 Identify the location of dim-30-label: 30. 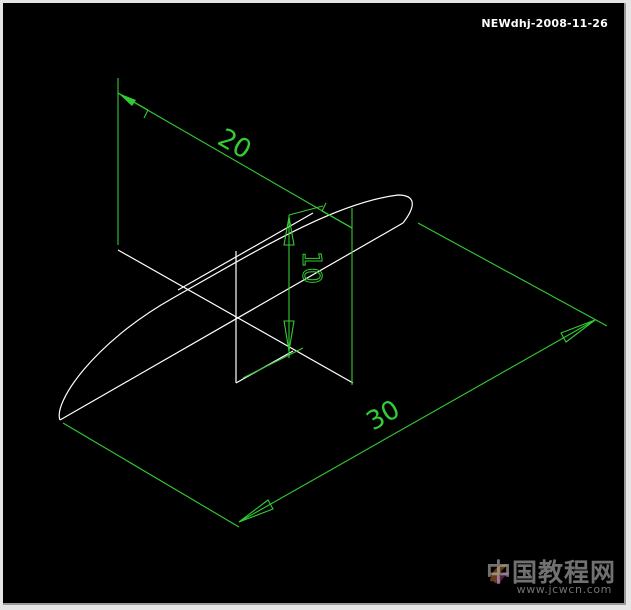
(384, 416).